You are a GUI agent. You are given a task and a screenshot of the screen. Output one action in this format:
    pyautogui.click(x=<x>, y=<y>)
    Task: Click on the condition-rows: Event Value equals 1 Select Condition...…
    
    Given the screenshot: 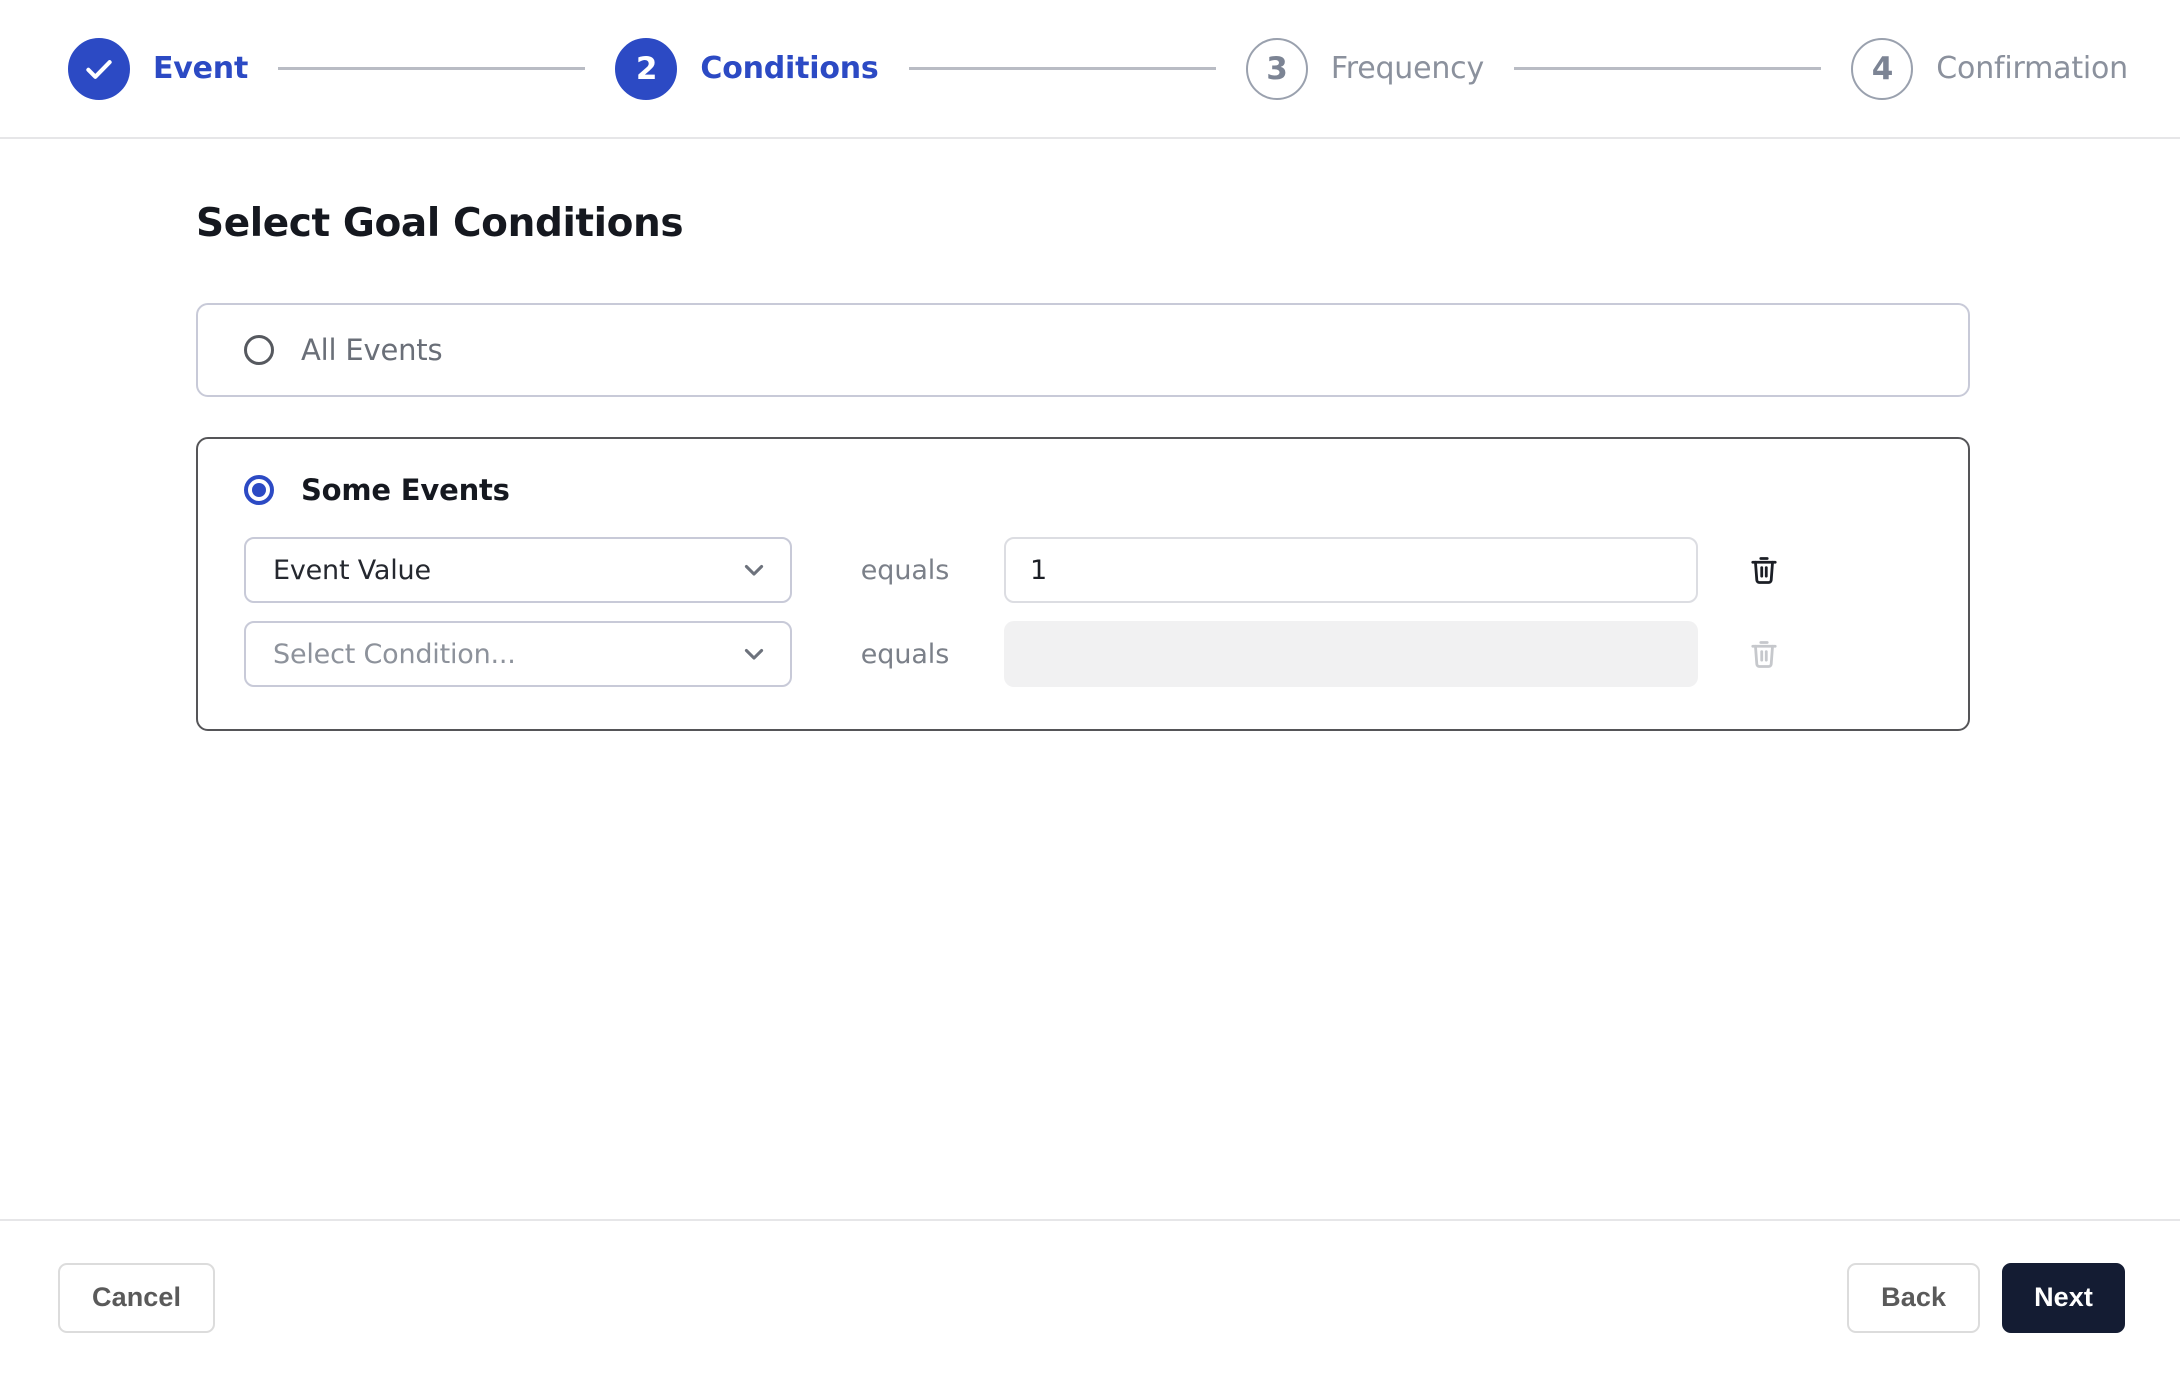 What is the action you would take?
    pyautogui.click(x=1106, y=612)
    